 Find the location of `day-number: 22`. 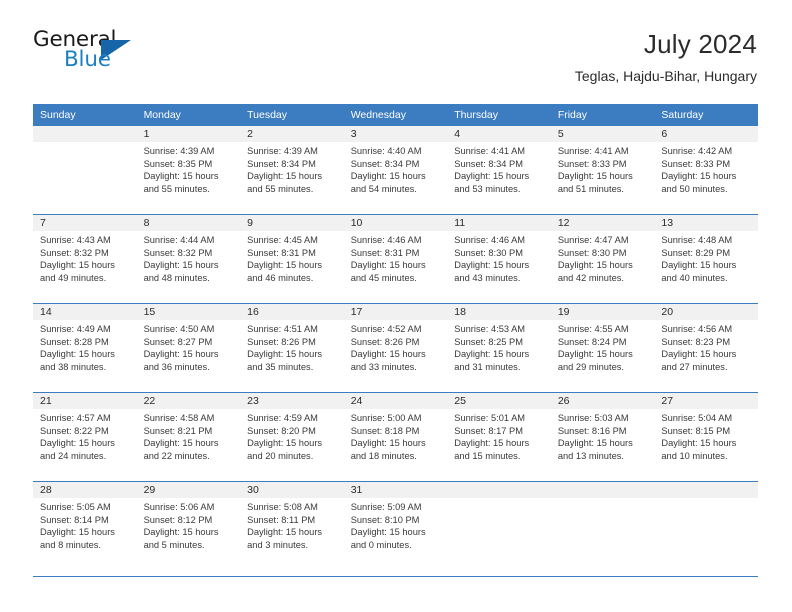

day-number: 22 is located at coordinates (188, 401).